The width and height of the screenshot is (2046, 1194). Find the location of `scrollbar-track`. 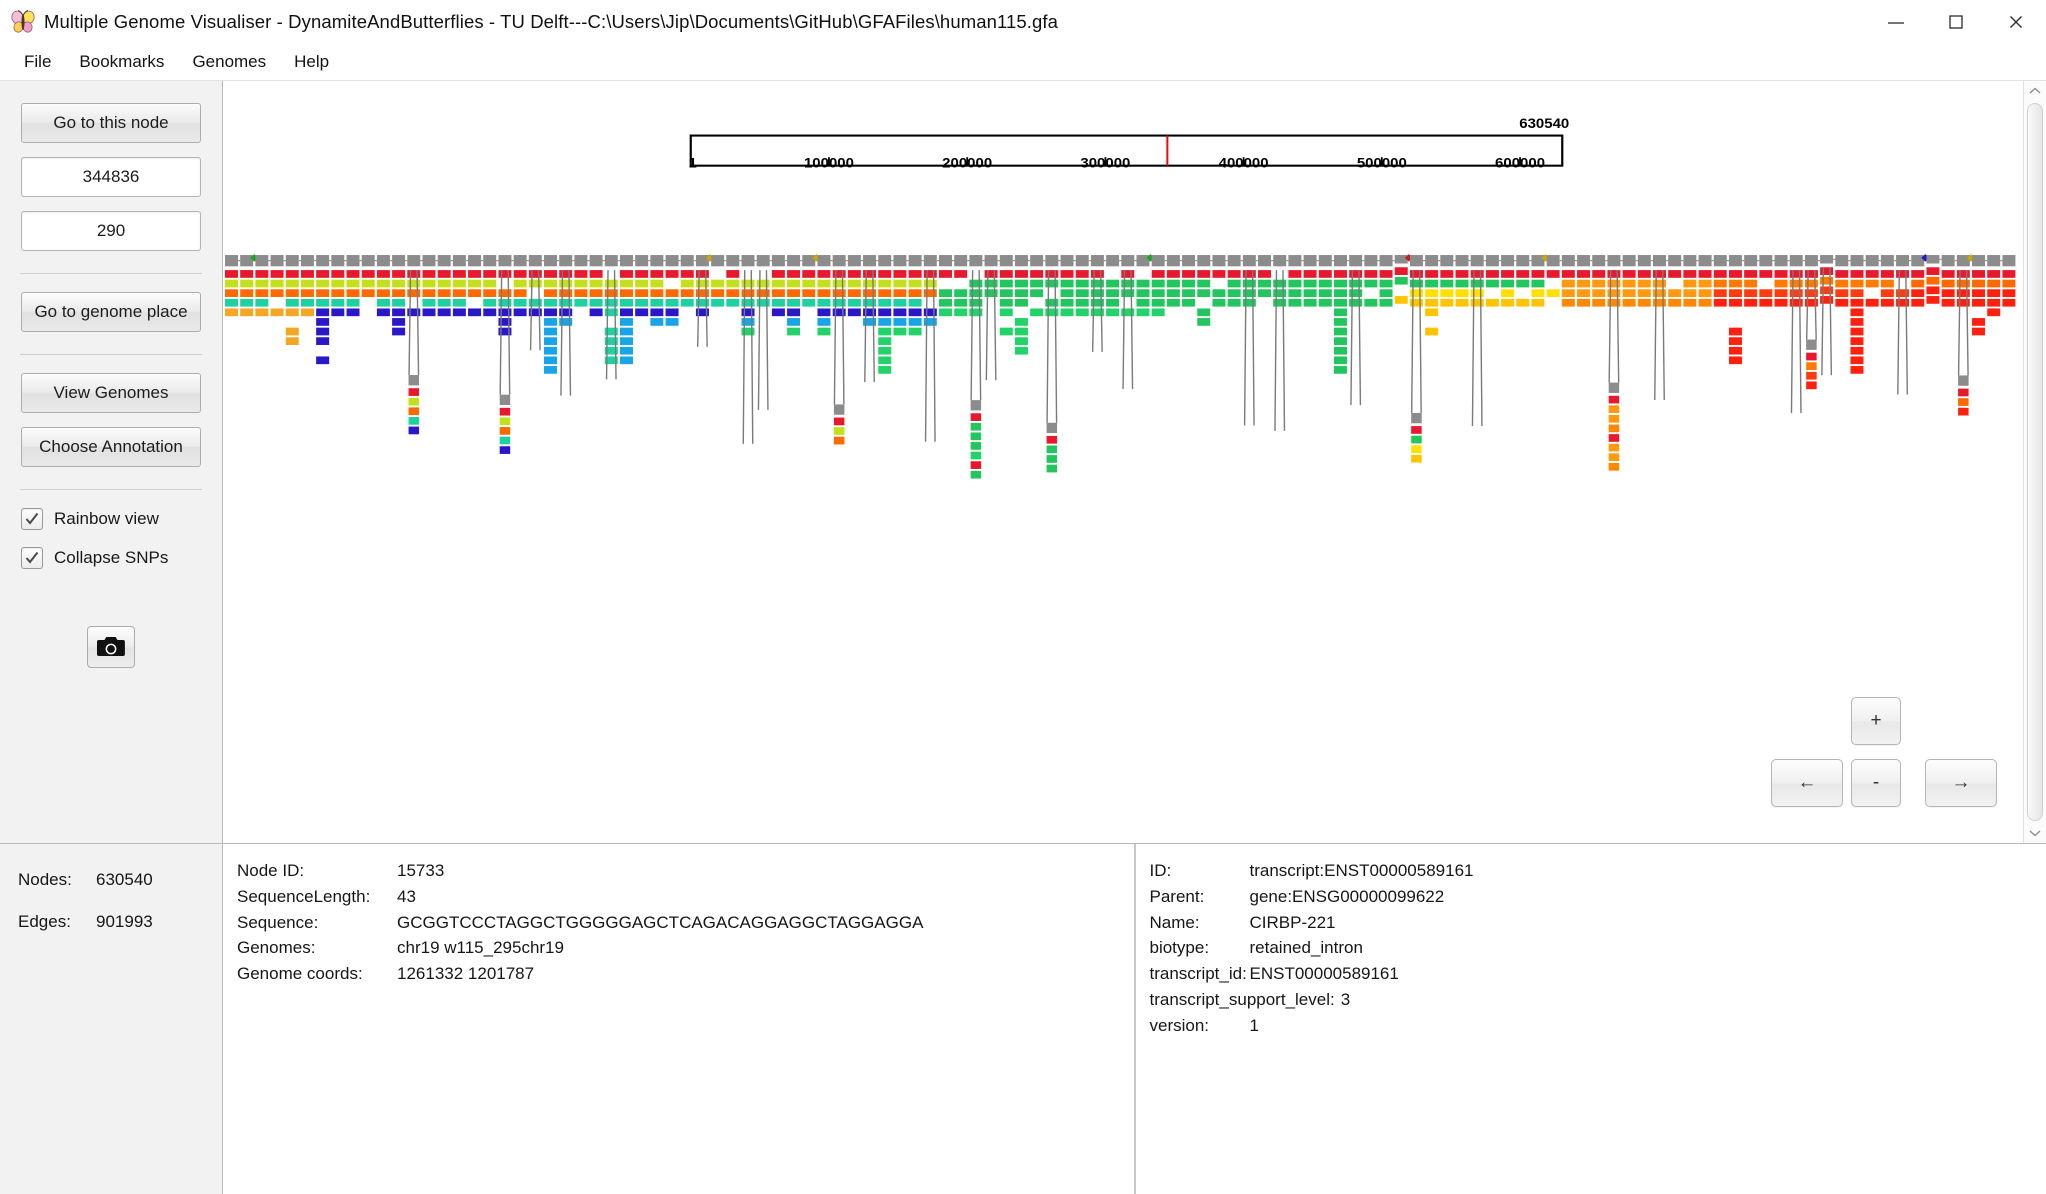

scrollbar-track is located at coordinates (2035, 462).